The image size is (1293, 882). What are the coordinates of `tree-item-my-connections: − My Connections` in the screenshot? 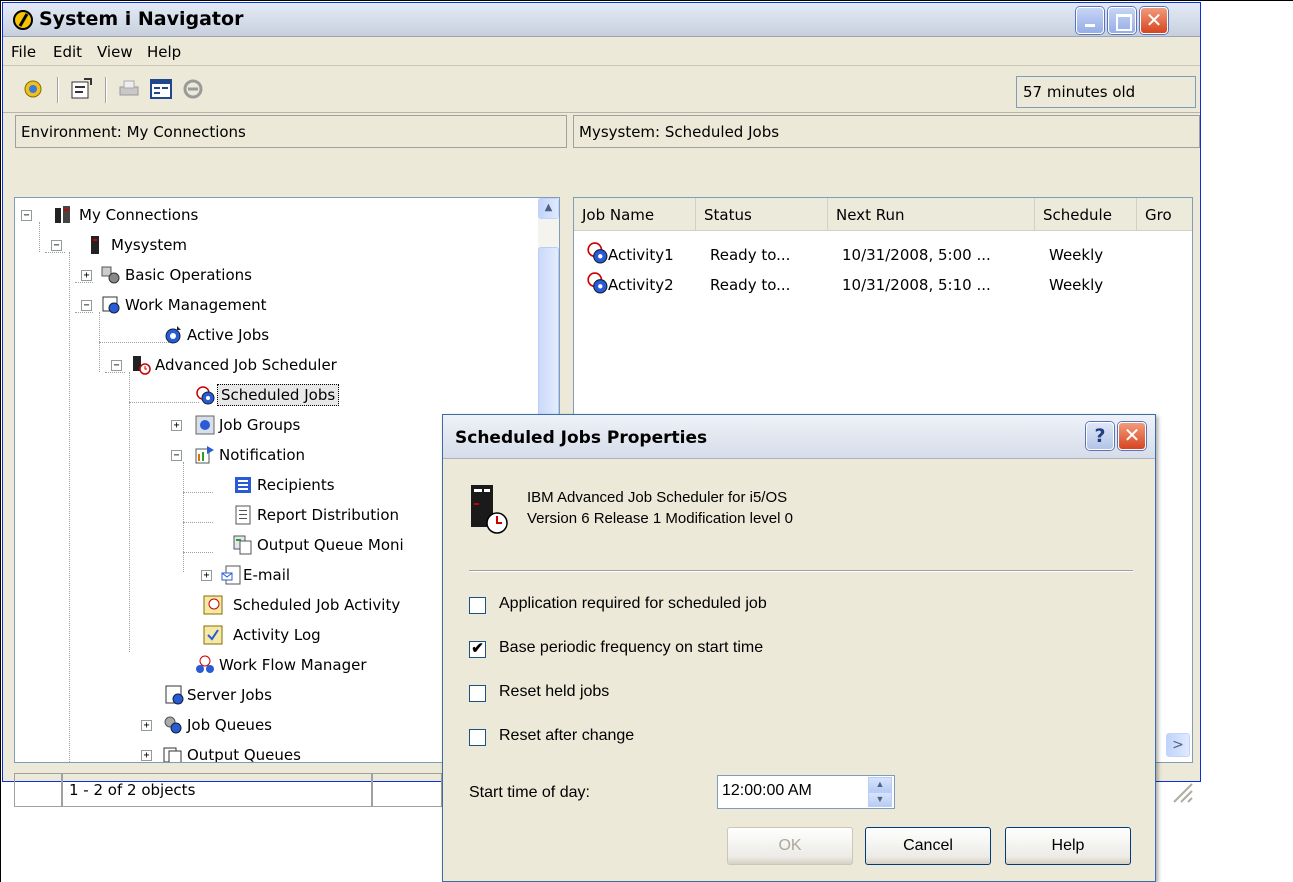 It's located at (265, 216).